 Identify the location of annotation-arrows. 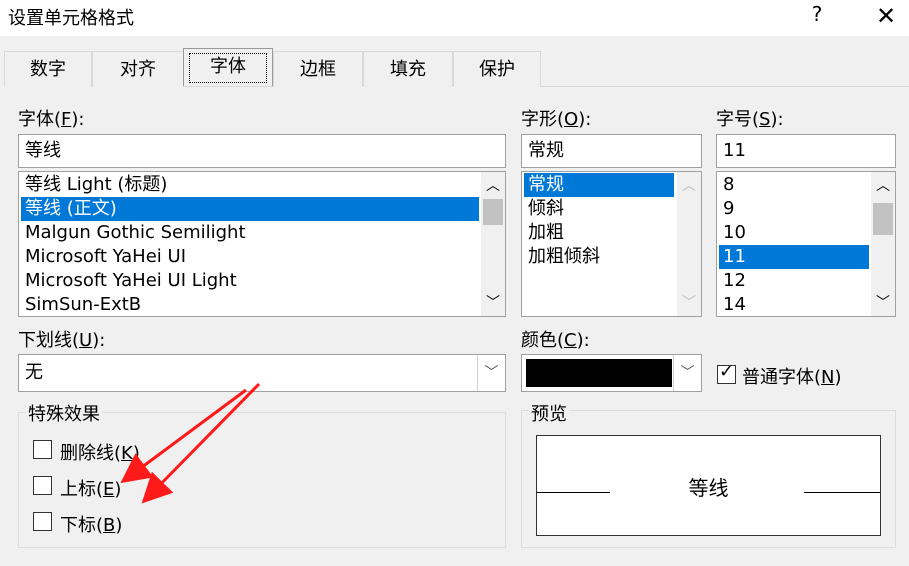
(190, 443).